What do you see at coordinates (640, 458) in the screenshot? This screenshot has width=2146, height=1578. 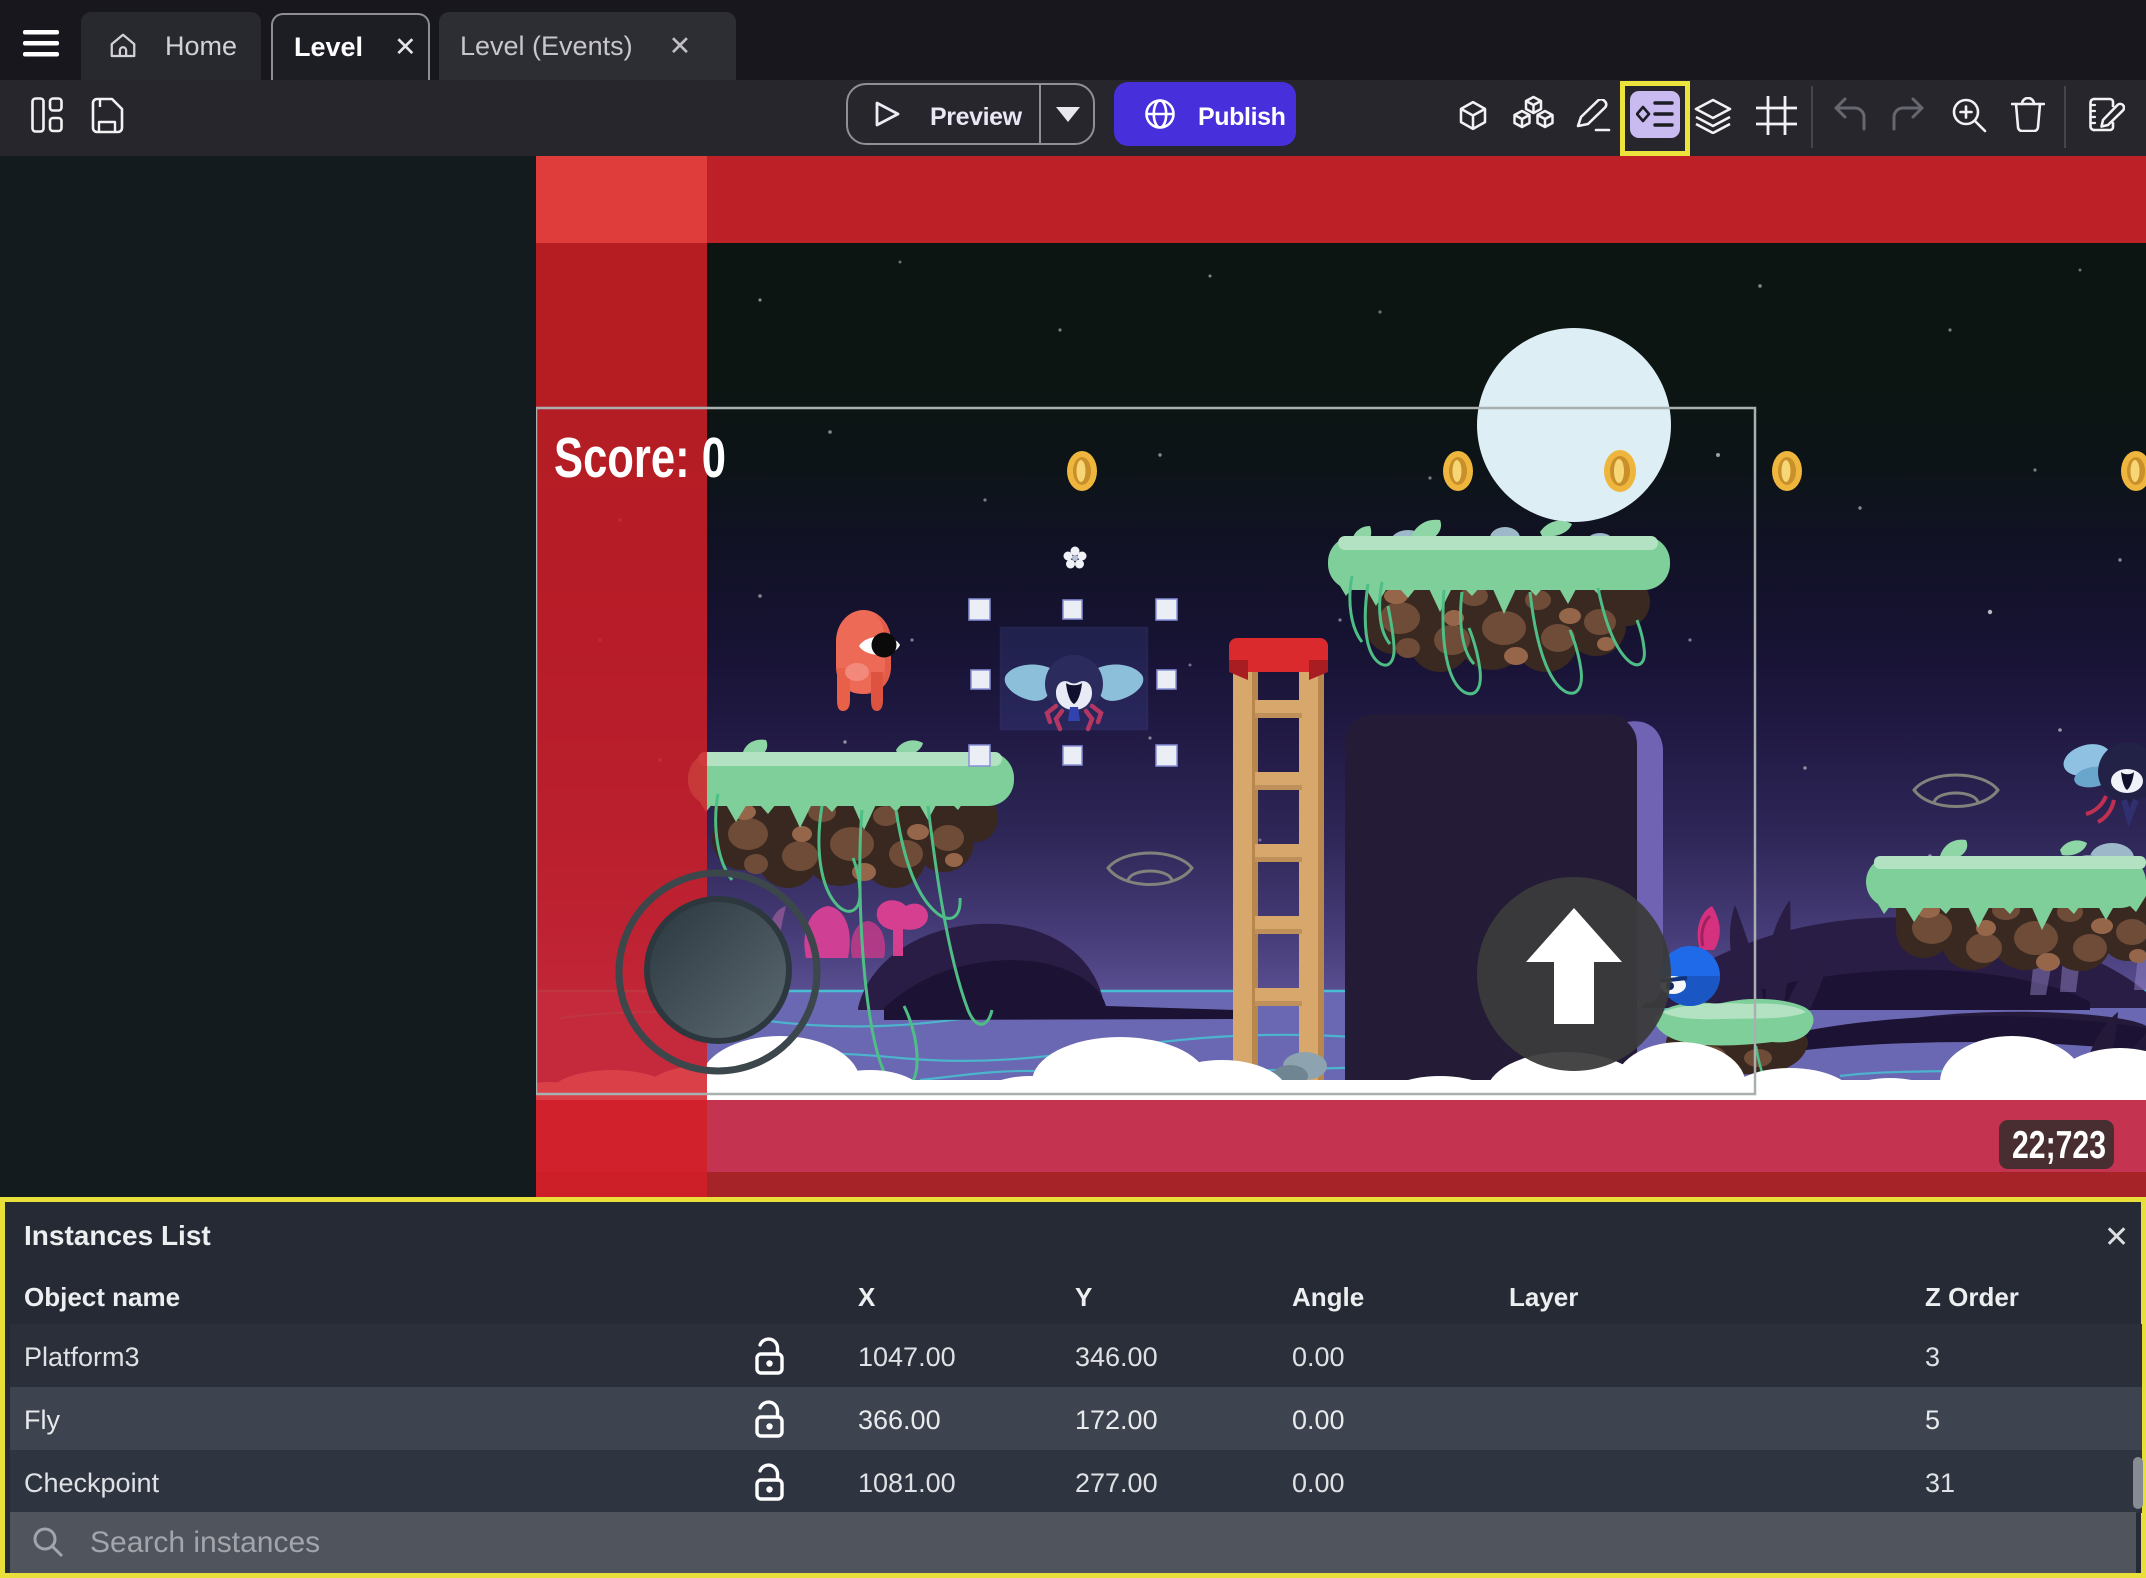 I see `svg-text: Score: 0` at bounding box center [640, 458].